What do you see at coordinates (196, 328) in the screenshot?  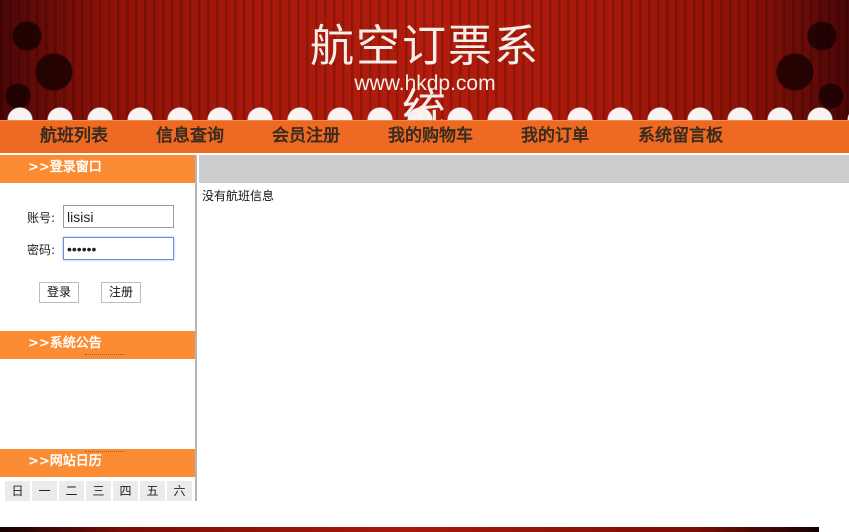 I see `sidebar-divider` at bounding box center [196, 328].